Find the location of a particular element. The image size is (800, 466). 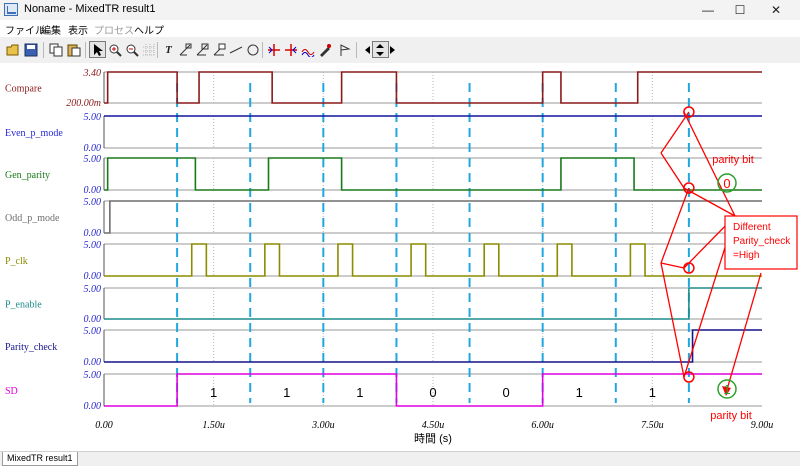

copy-icon is located at coordinates (55, 49).